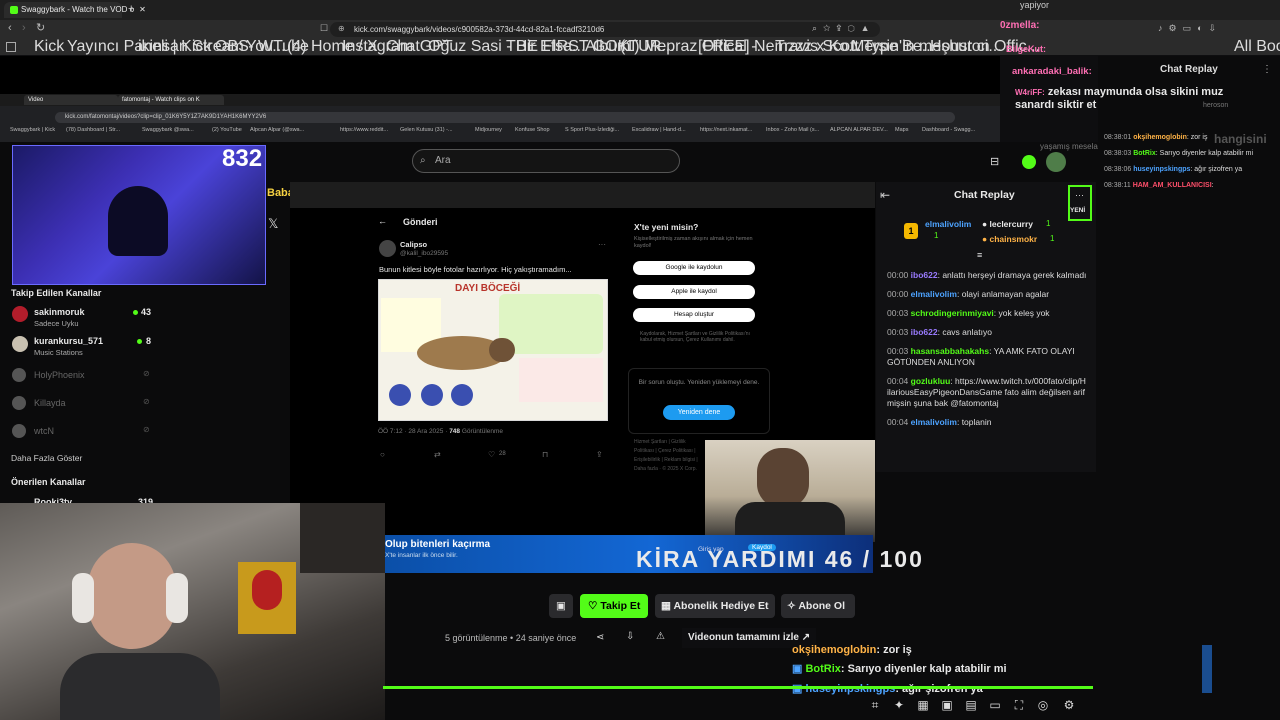 This screenshot has width=1280, height=720. Describe the element at coordinates (923, 705) in the screenshot. I see `layout-icon: ▦` at that location.